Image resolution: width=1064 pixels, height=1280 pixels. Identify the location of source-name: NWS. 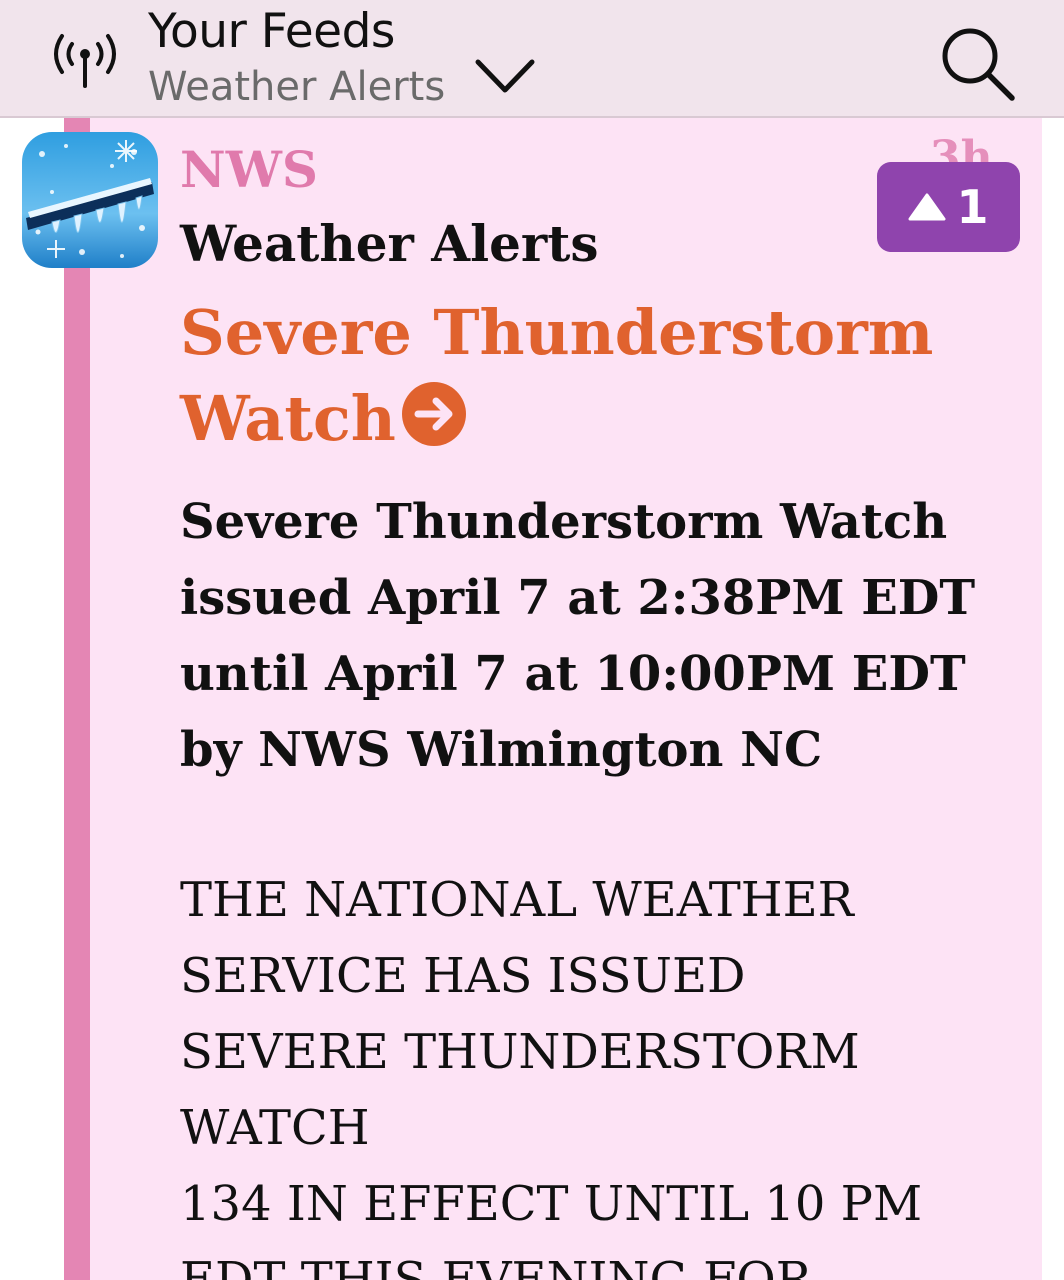
(249, 169).